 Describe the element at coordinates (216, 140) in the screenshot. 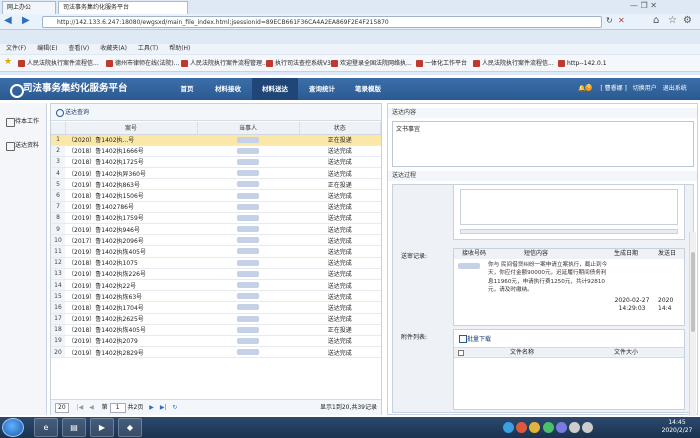

I see `table-row: 1 （2020）鲁1402执...号 正在投递` at that location.